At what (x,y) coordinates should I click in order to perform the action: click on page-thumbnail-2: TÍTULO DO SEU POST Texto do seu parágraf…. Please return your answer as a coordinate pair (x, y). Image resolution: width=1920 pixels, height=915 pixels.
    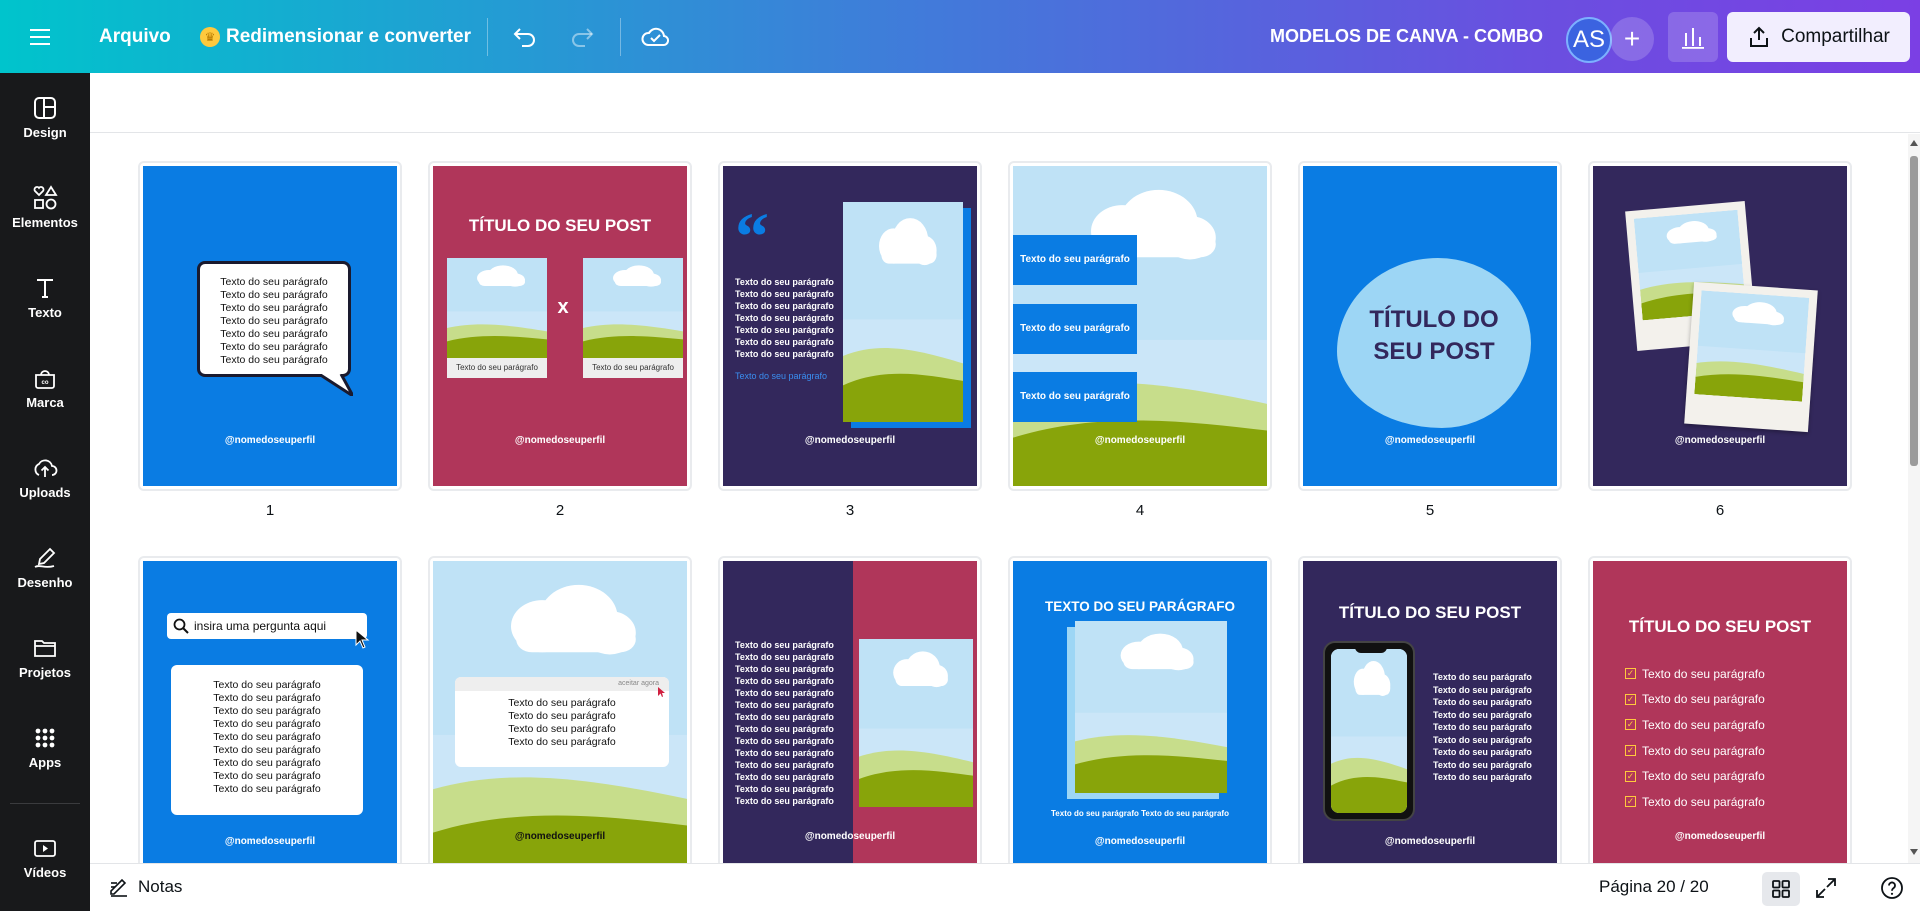
    Looking at the image, I should click on (560, 326).